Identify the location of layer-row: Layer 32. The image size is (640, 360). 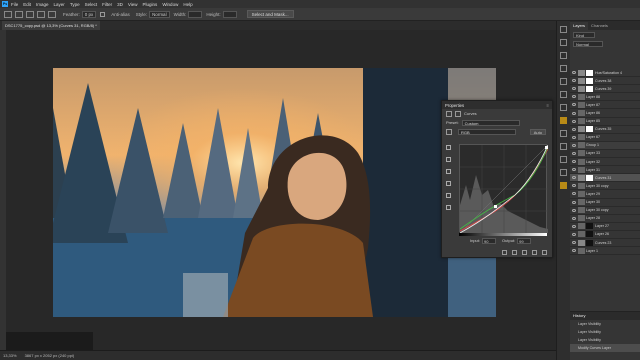
(605, 162).